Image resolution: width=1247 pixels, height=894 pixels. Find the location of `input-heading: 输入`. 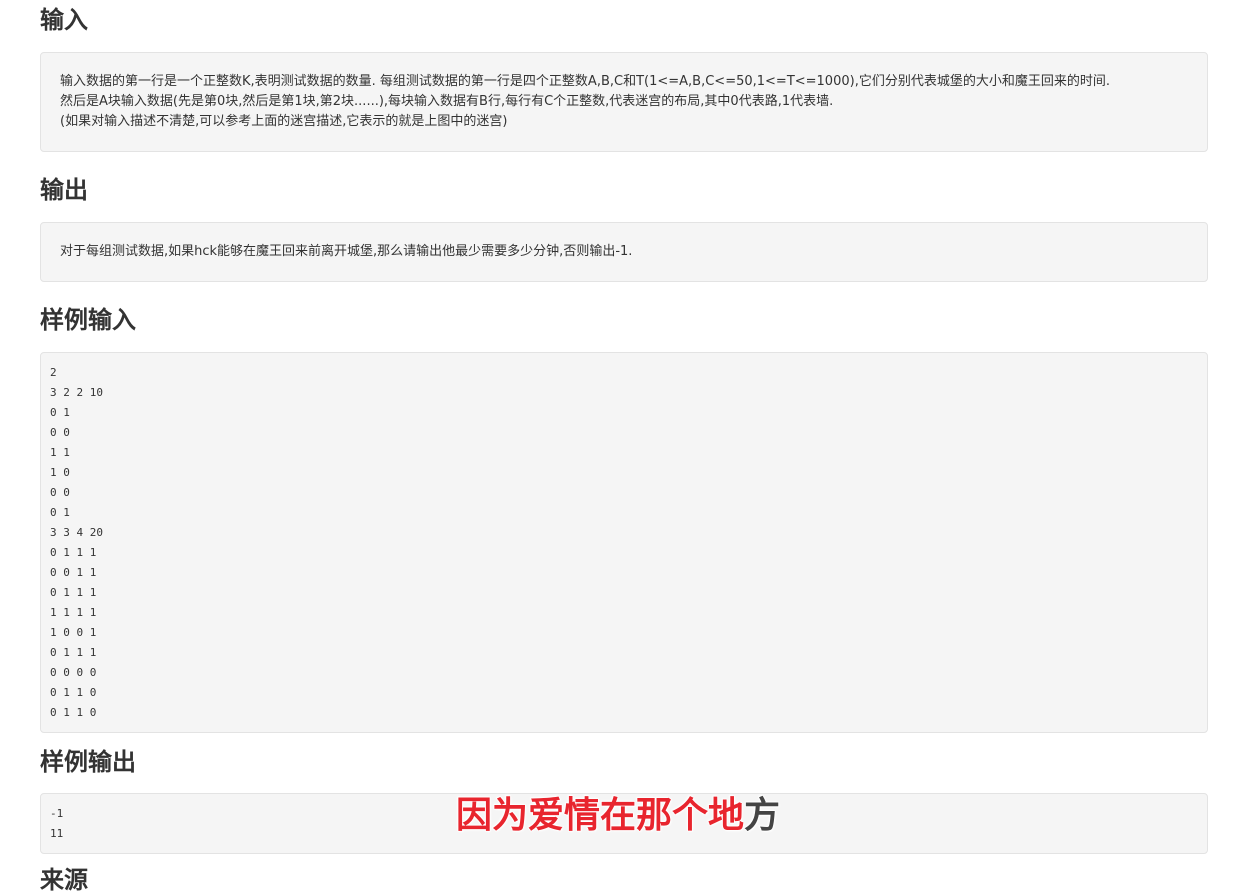

input-heading: 输入 is located at coordinates (64, 19).